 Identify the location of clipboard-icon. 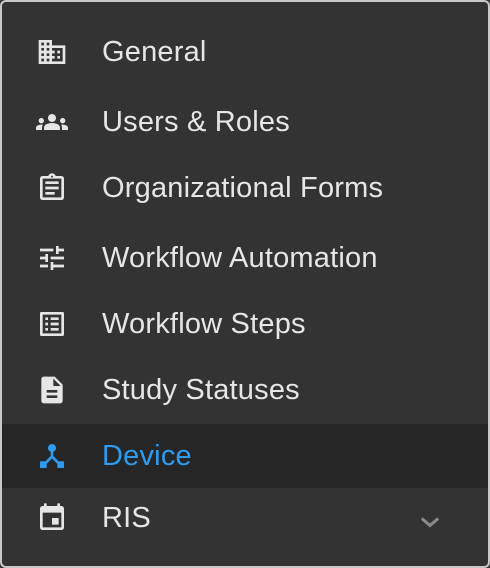
(52, 188).